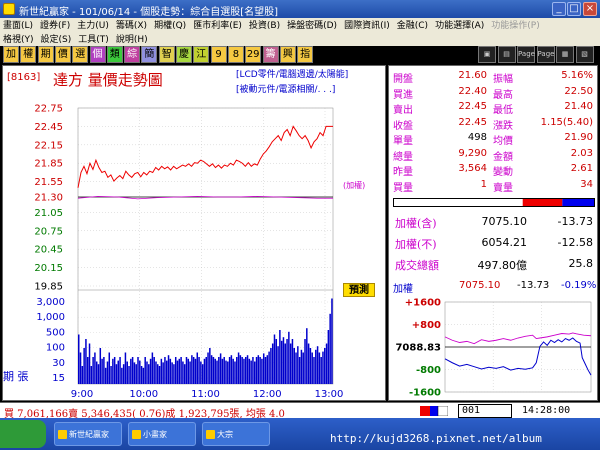 This screenshot has height=450, width=600. I want to click on menu-item-row1-7: 操盤密碼(D), so click(312, 24).